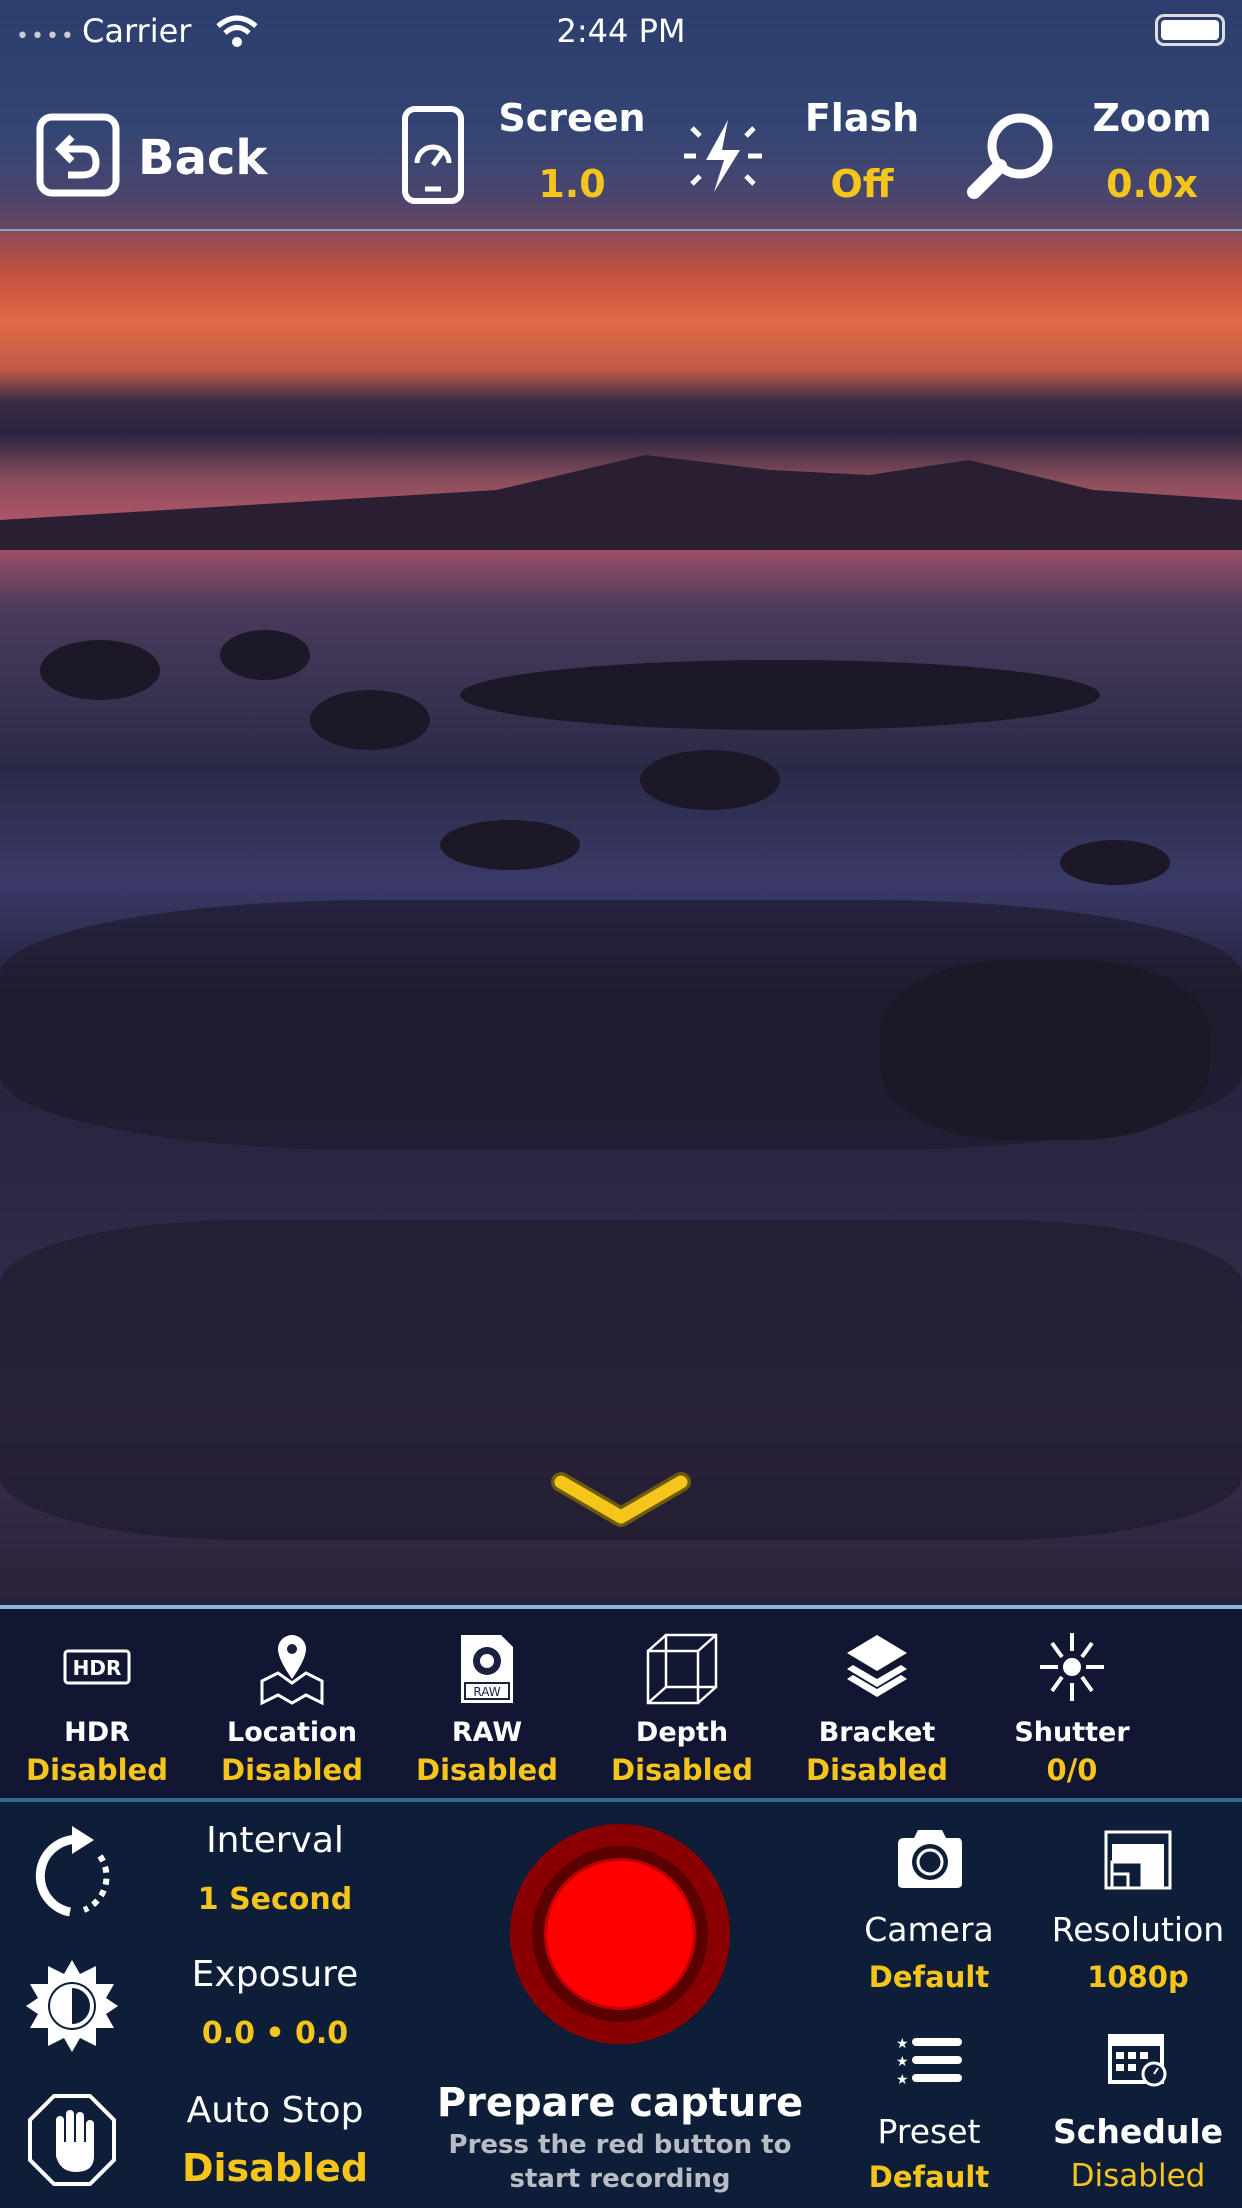 Image resolution: width=1242 pixels, height=2208 pixels. What do you see at coordinates (237, 33) in the screenshot?
I see `wifi-icon` at bounding box center [237, 33].